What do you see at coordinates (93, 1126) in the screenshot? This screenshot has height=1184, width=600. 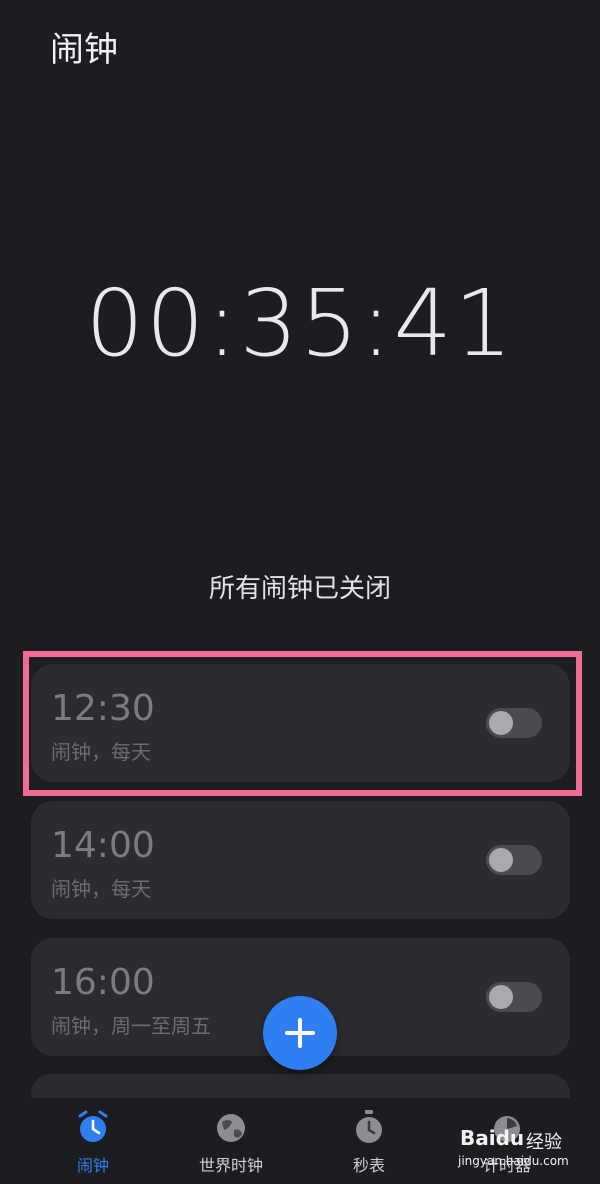 I see `alarm-clock-icon` at bounding box center [93, 1126].